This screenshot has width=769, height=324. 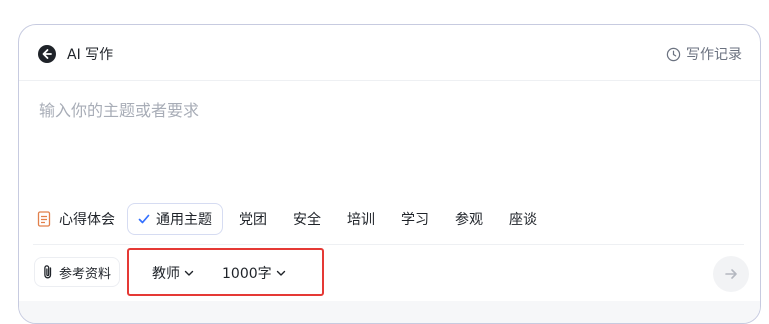 I want to click on toolbar-divider, so click(x=388, y=244).